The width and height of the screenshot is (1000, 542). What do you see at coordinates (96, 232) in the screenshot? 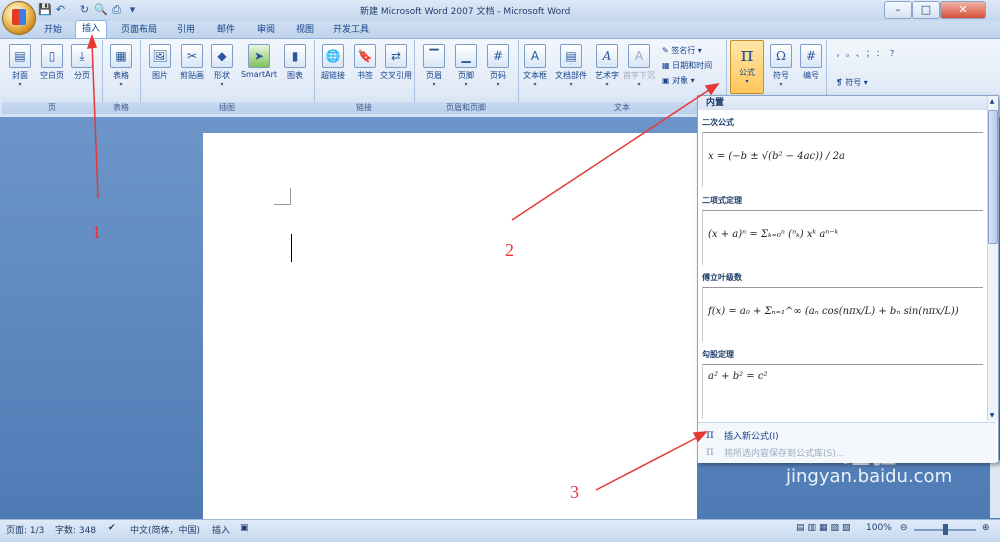
I see `annotation-number-1: 1` at bounding box center [96, 232].